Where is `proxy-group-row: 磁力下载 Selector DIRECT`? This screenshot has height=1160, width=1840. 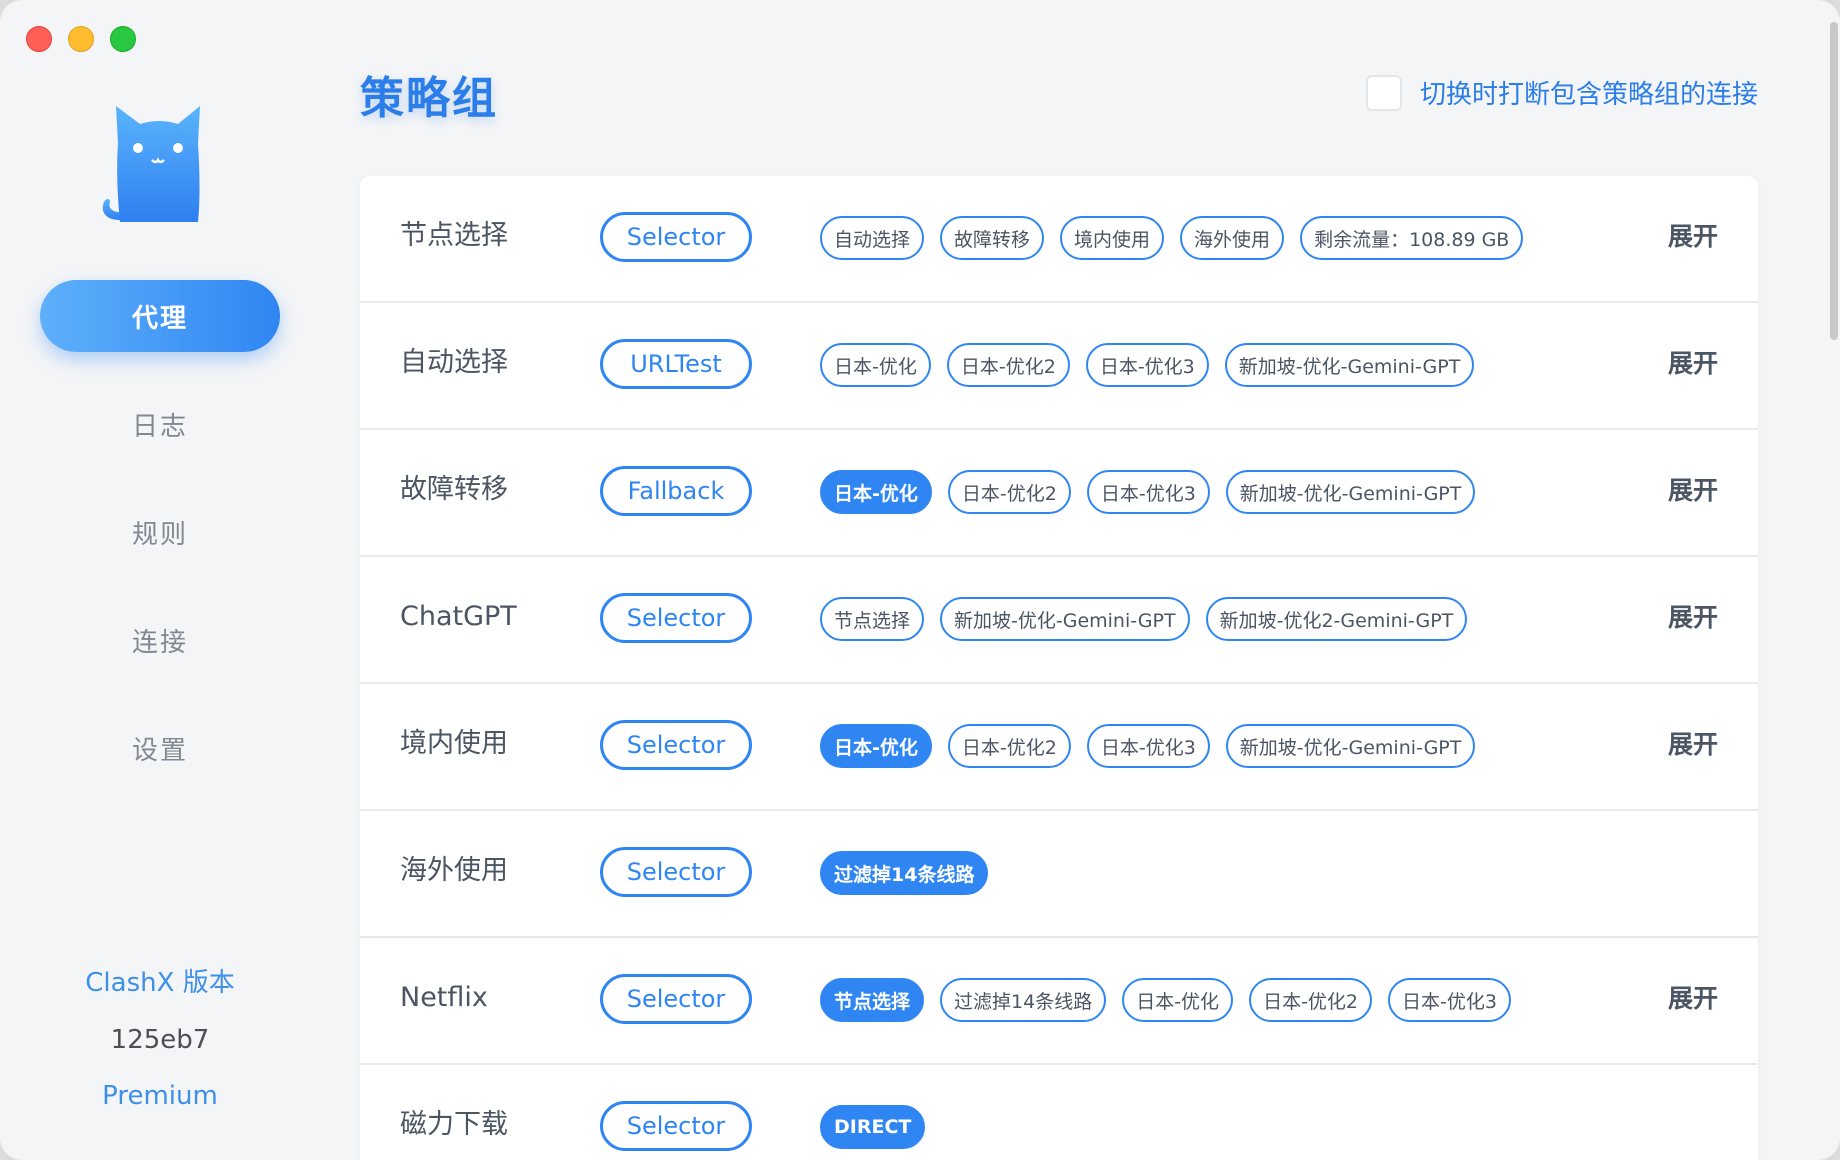
proxy-group-row: 磁力下载 Selector DIRECT is located at coordinates (1059, 1112).